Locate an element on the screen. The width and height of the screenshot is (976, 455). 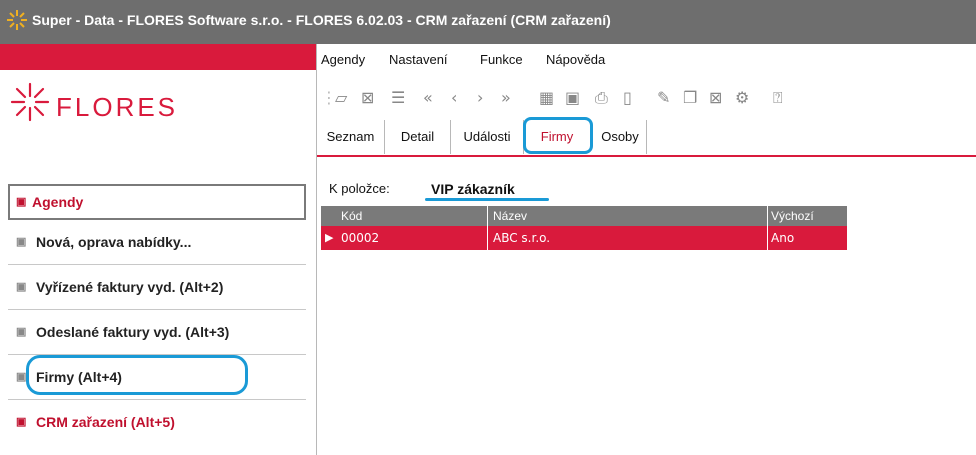
collapse-icon: ▣ is located at coordinates (21, 202).